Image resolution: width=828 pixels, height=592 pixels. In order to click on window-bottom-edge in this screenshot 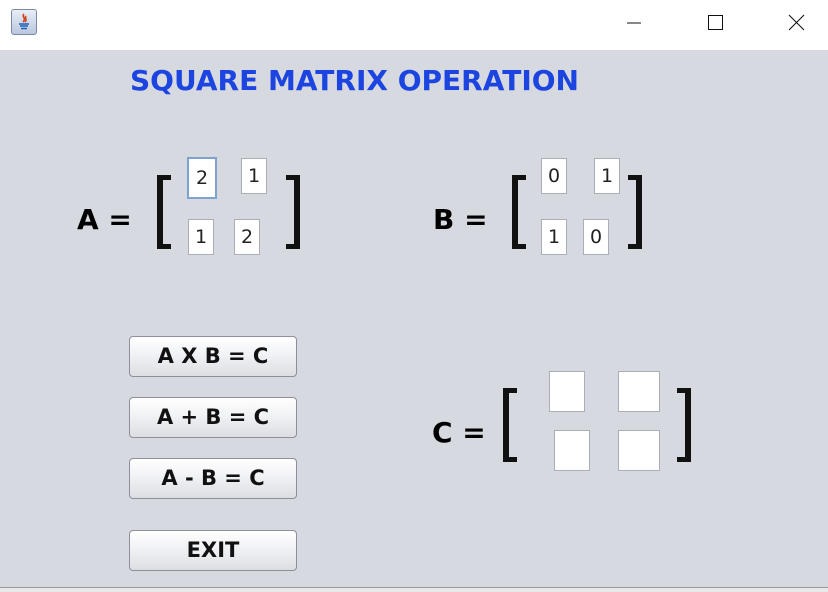, I will do `click(414, 589)`.